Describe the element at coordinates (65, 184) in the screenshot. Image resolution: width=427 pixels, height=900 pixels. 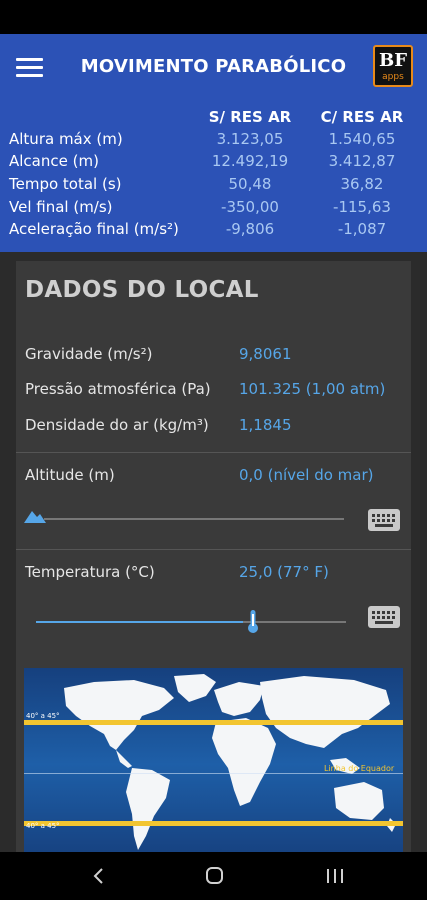
I see `row-label-total-time: Tempo total (s)` at that location.